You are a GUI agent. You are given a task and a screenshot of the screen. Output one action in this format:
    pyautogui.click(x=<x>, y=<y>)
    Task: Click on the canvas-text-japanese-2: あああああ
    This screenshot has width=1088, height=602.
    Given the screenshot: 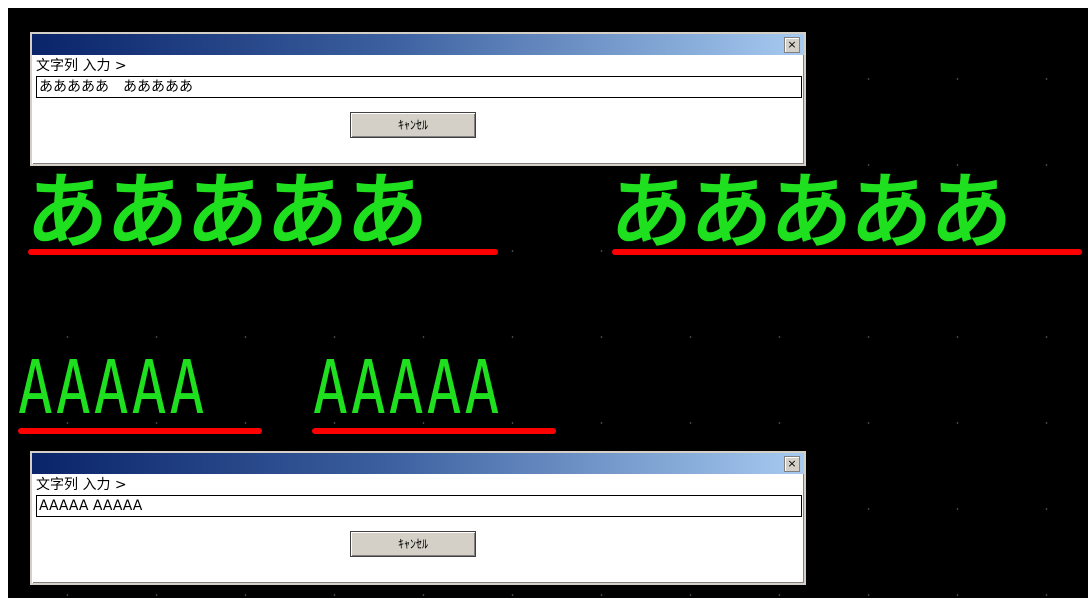 What is the action you would take?
    pyautogui.click(x=811, y=213)
    